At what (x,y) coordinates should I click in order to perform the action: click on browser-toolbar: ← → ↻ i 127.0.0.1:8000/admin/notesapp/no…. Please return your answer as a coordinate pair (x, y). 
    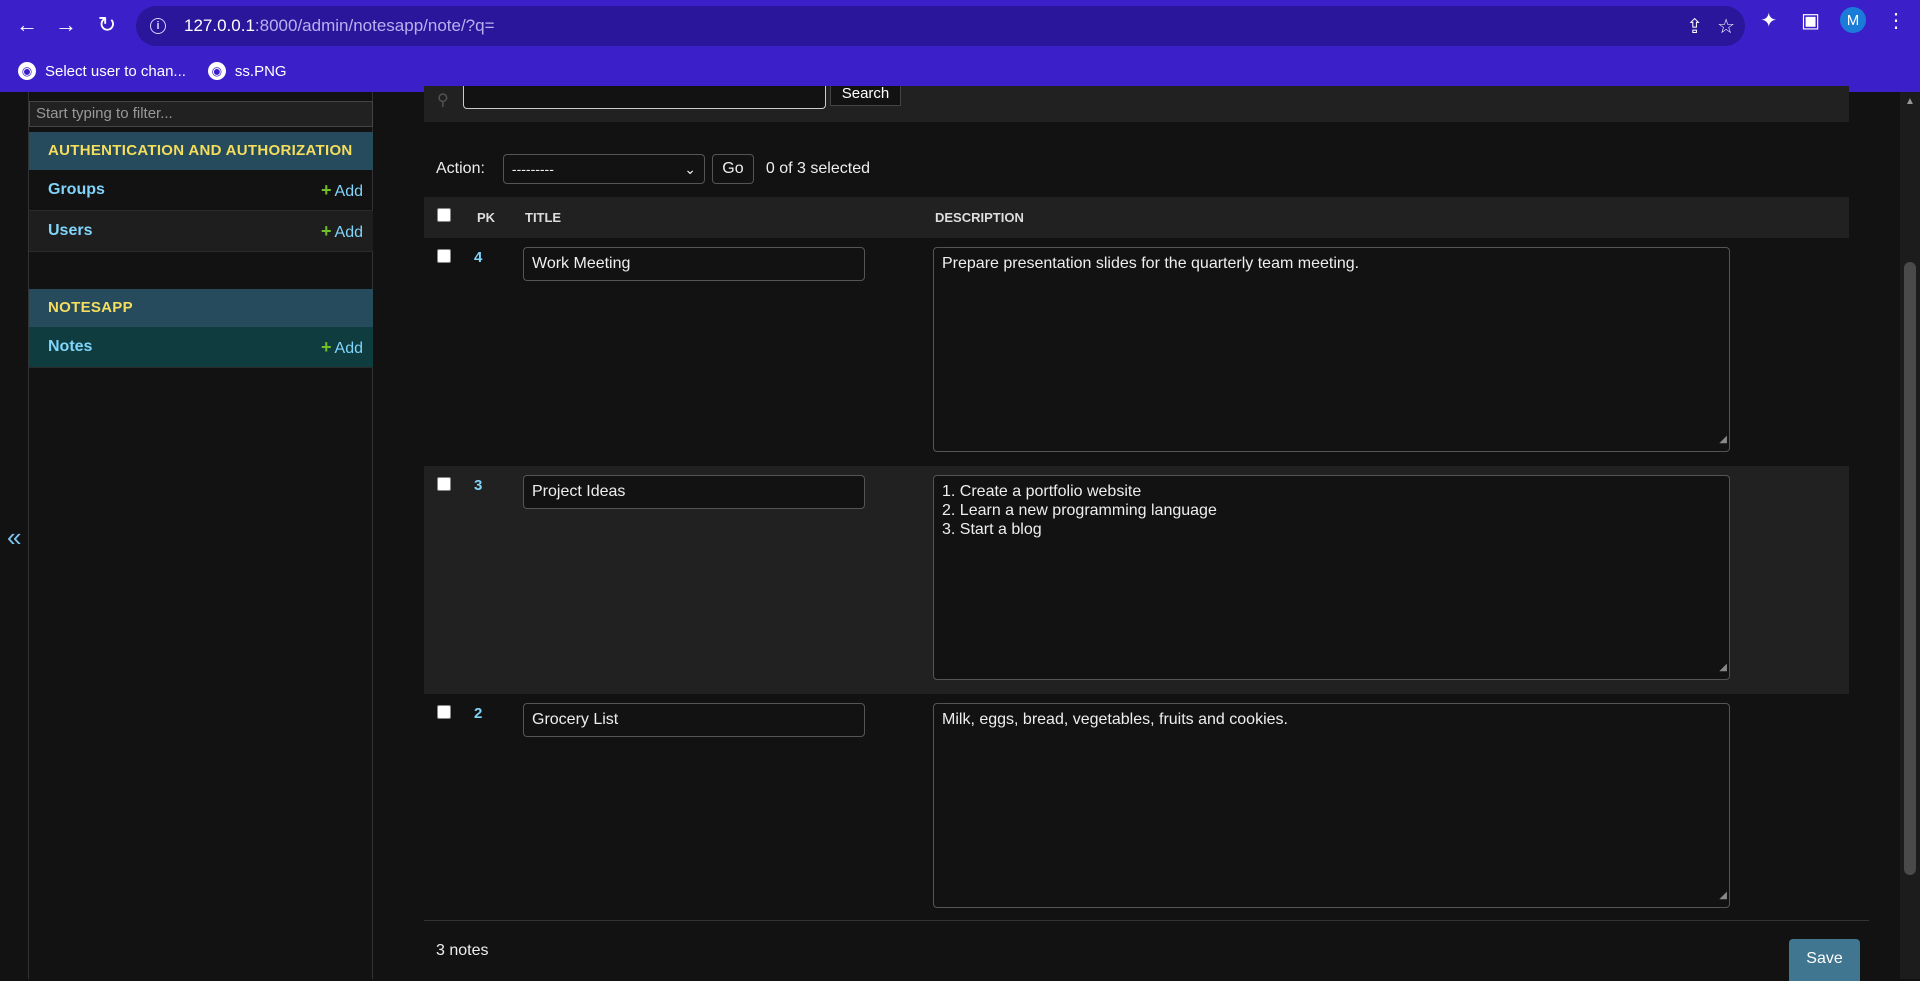
    Looking at the image, I should click on (960, 25).